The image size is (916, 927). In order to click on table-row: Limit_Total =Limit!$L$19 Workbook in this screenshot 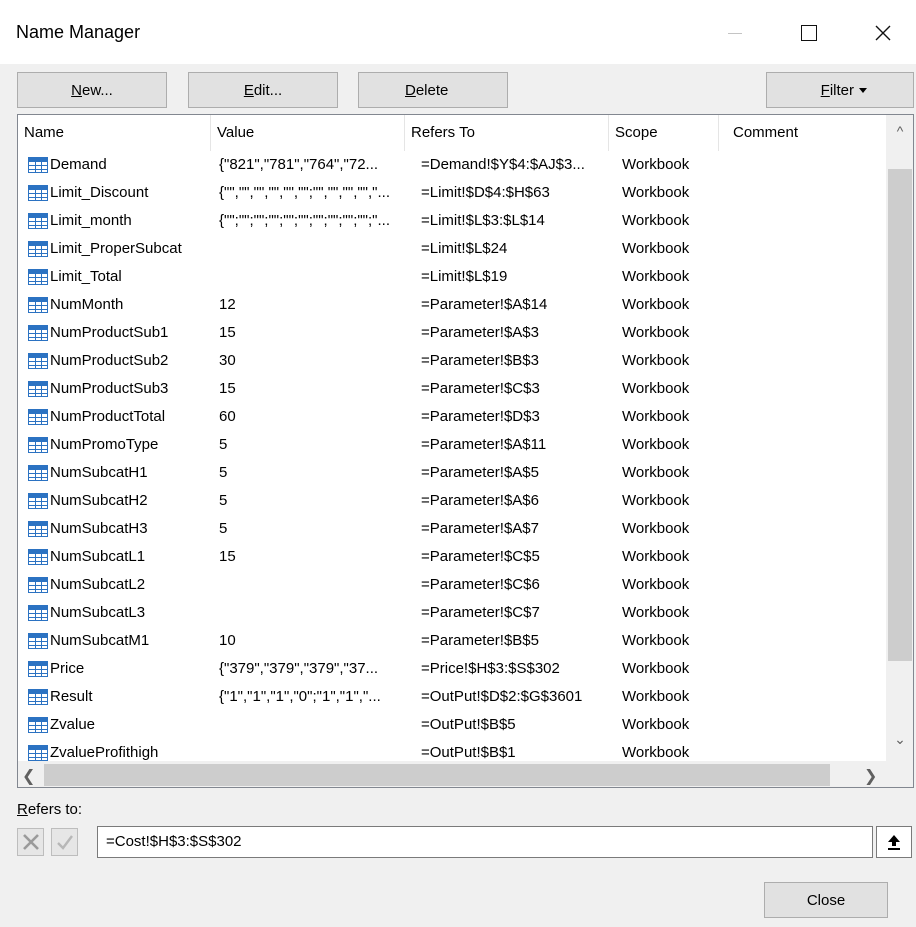, I will do `click(452, 277)`.